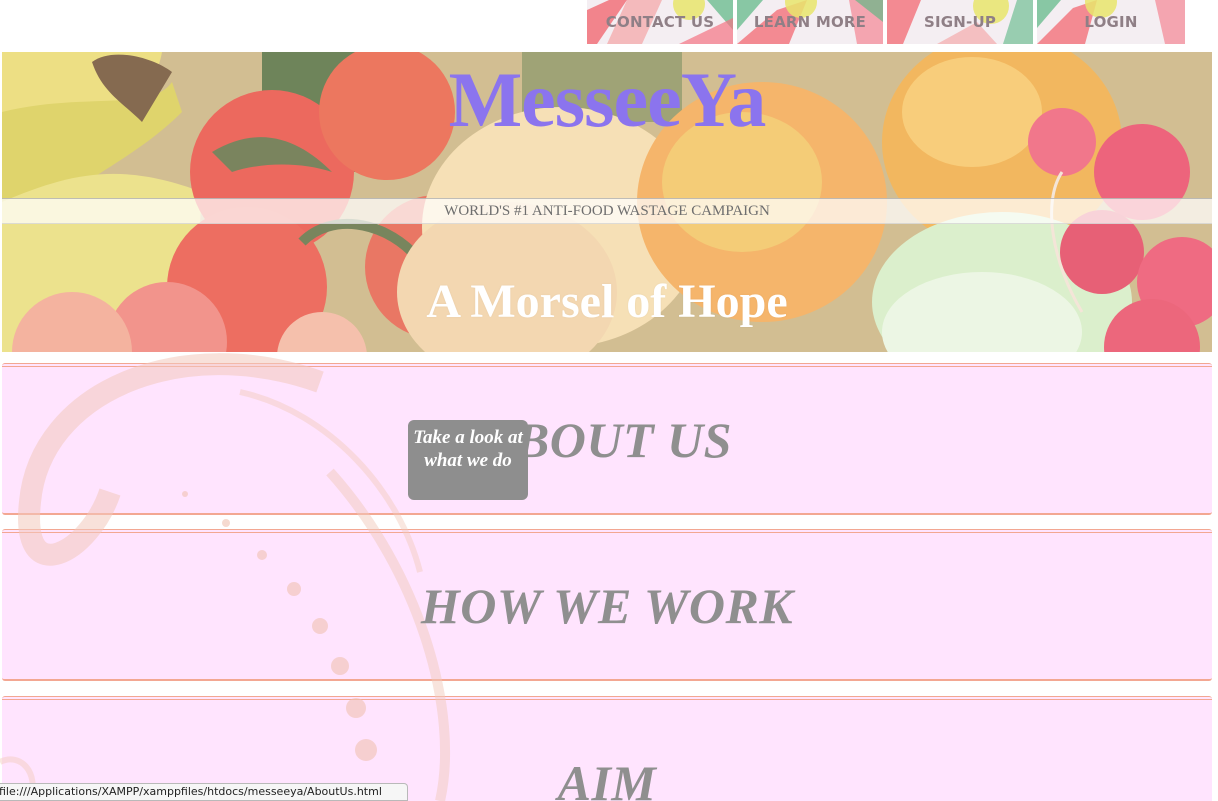  I want to click on nav-contact-us-button: CONTACT US, so click(660, 22).